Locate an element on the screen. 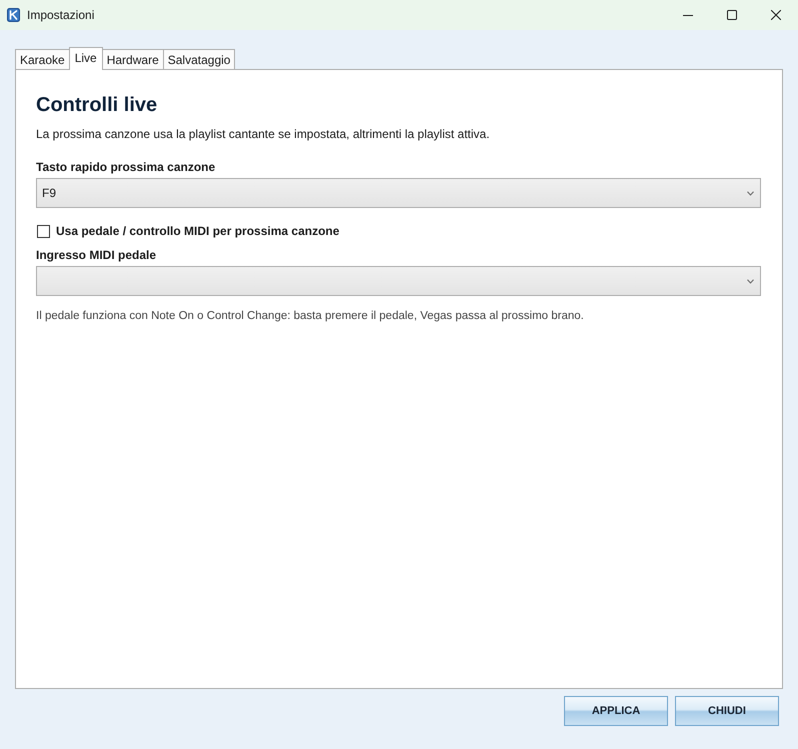 The image size is (798, 749). description-text: La prossima canzone usa la playlist cantante se impostata, altrimenti la playlist attiva. is located at coordinates (263, 134).